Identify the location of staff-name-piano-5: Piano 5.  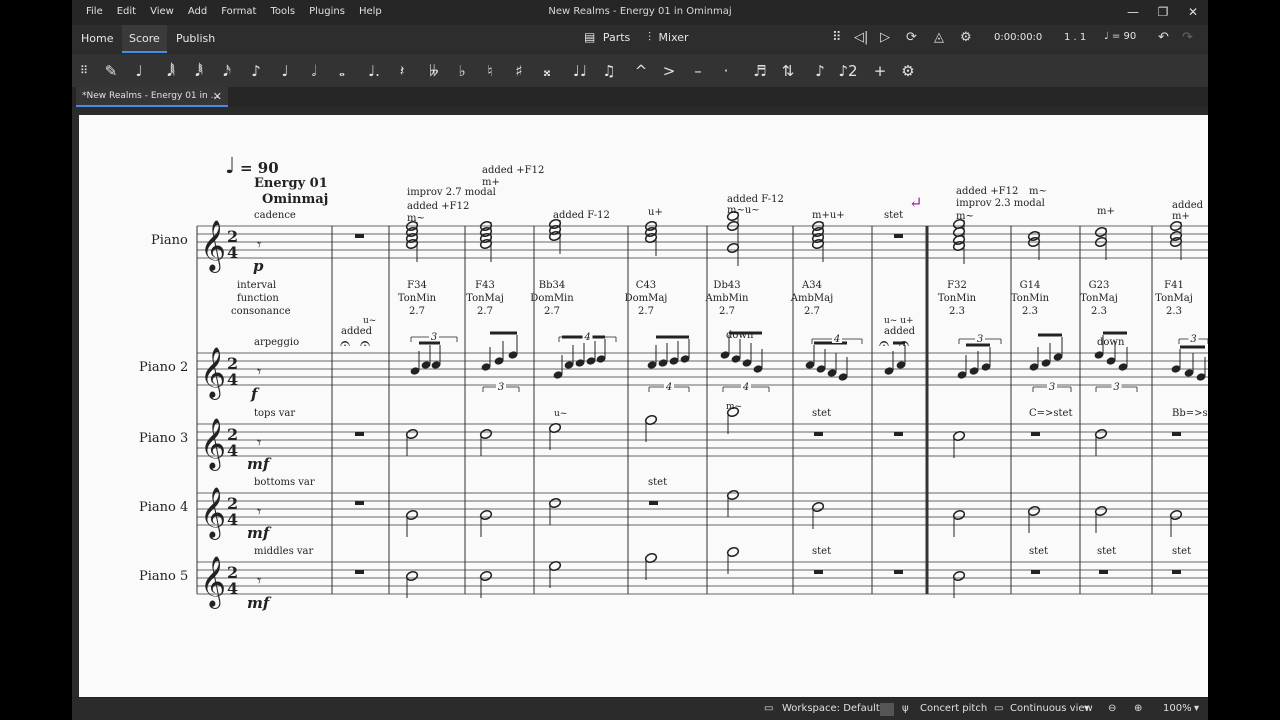
(163, 576).